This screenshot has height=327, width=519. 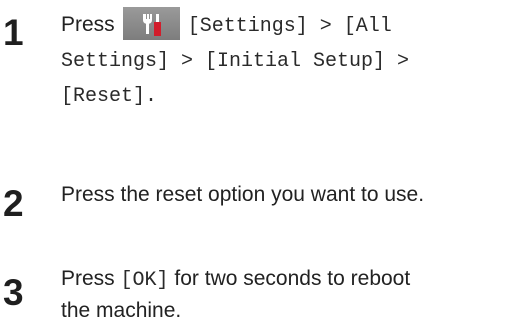 I want to click on menu-path-line1: [Settings] > [All, so click(x=289, y=26).